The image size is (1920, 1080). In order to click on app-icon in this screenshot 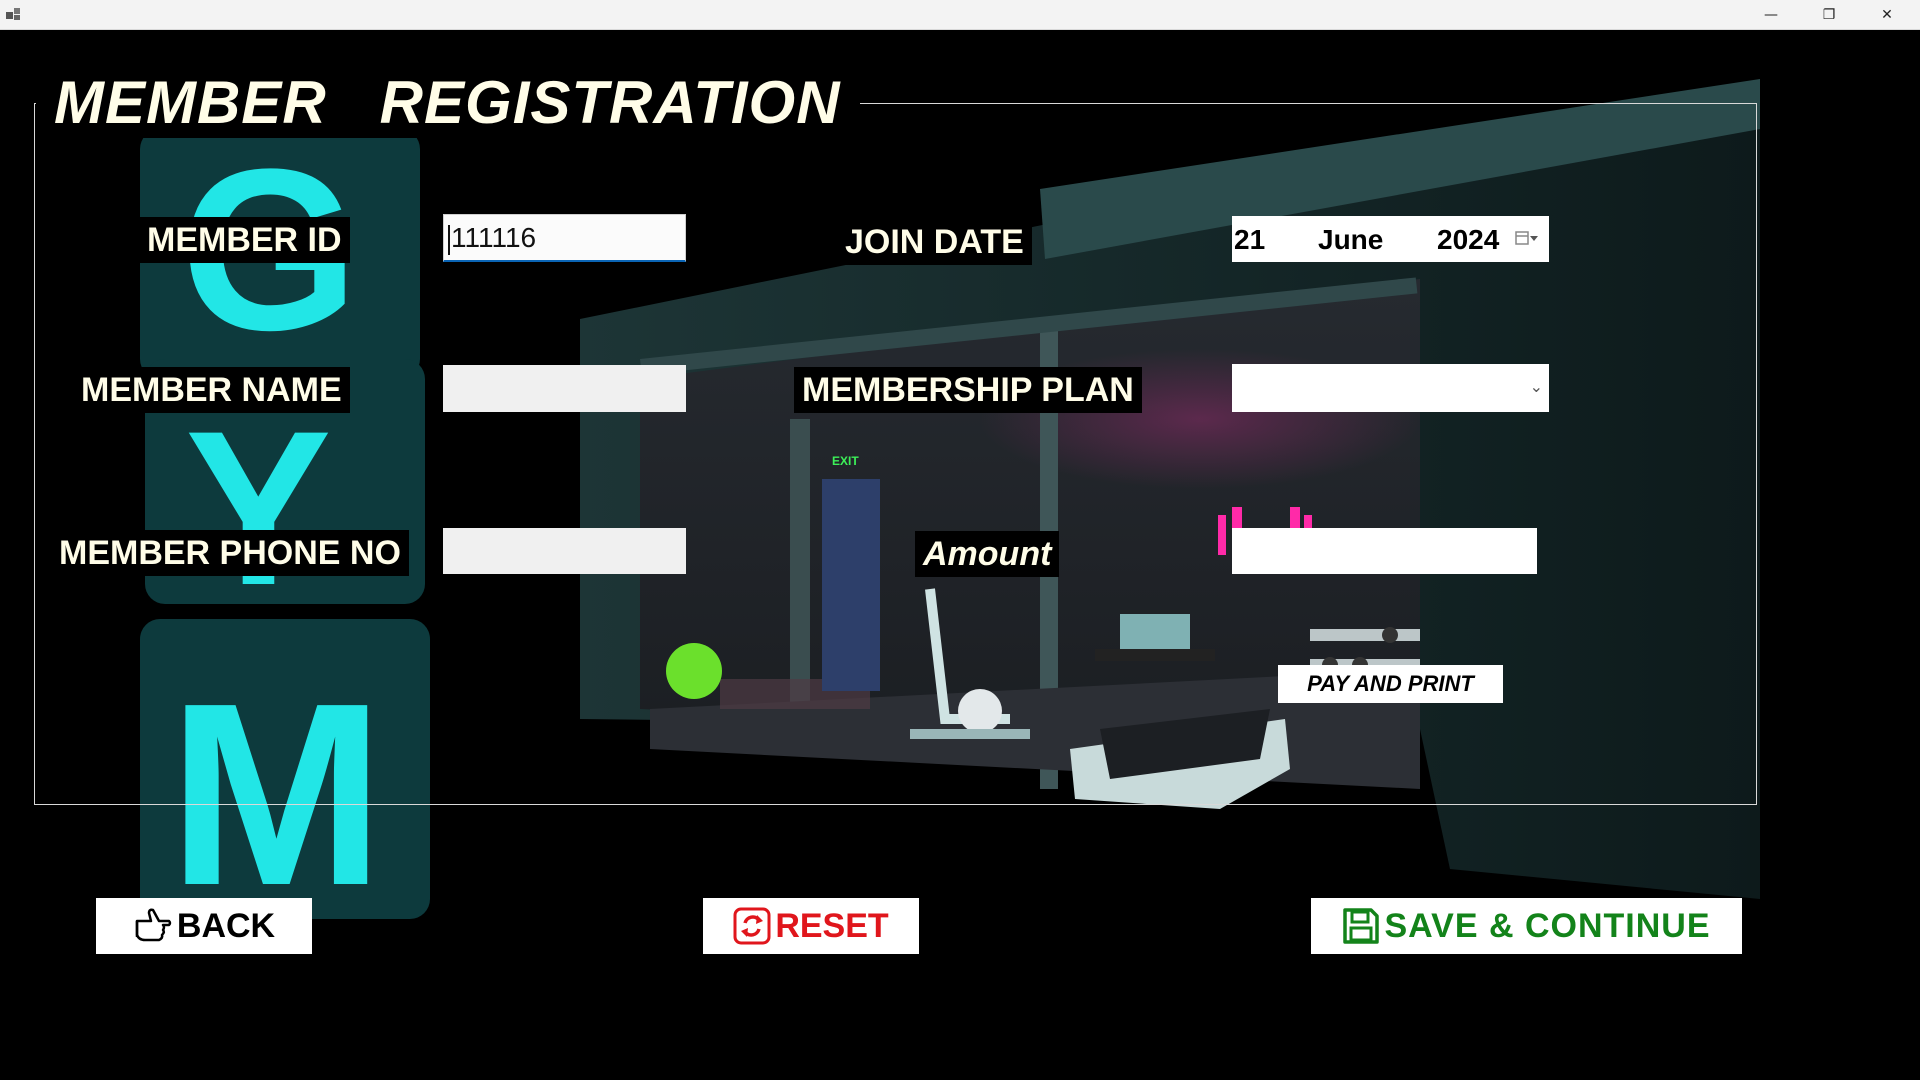, I will do `click(13, 14)`.